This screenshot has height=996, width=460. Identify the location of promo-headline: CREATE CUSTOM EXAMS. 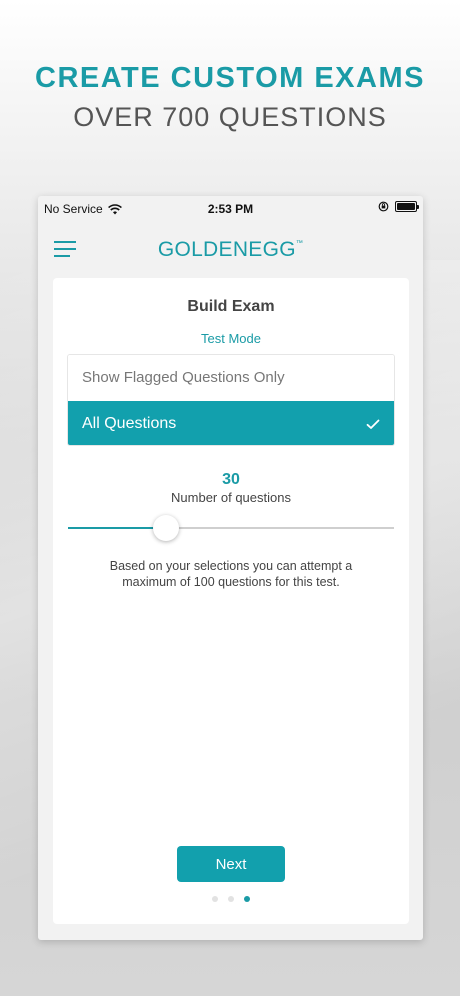
(230, 78).